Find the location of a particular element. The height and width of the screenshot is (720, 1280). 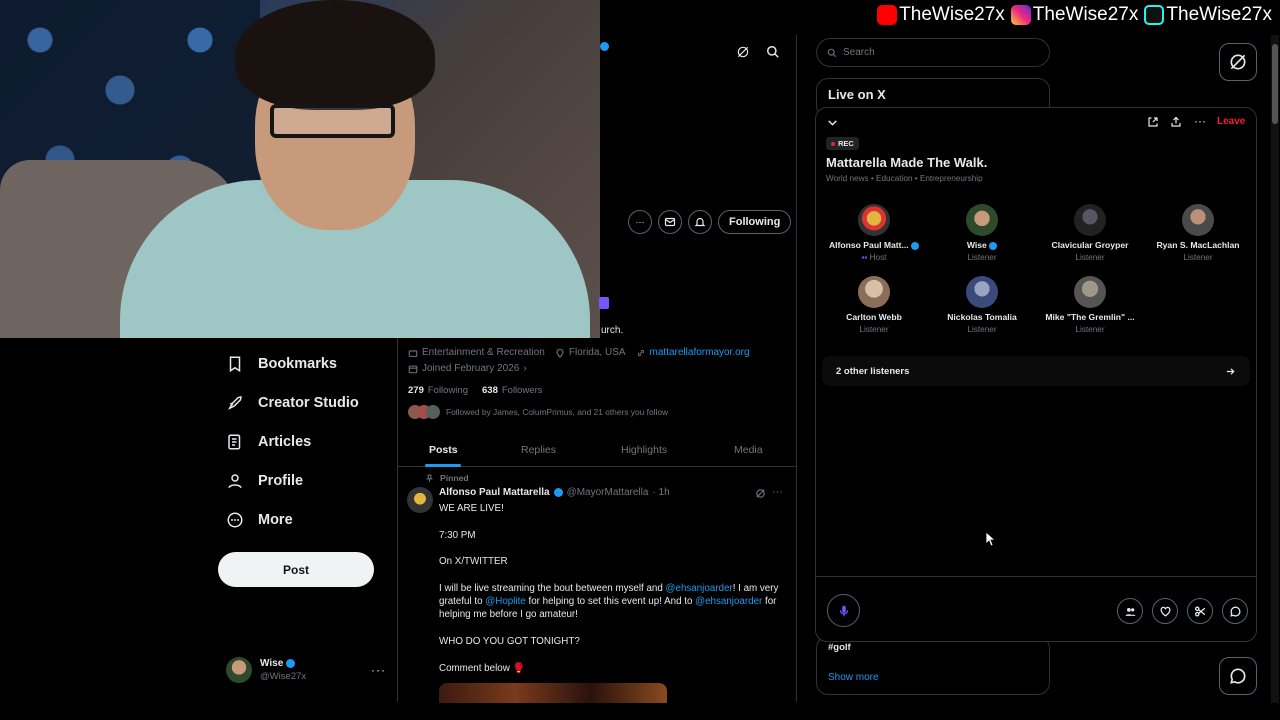

participant: Nickolas Tomalia Listener is located at coordinates (982, 305).